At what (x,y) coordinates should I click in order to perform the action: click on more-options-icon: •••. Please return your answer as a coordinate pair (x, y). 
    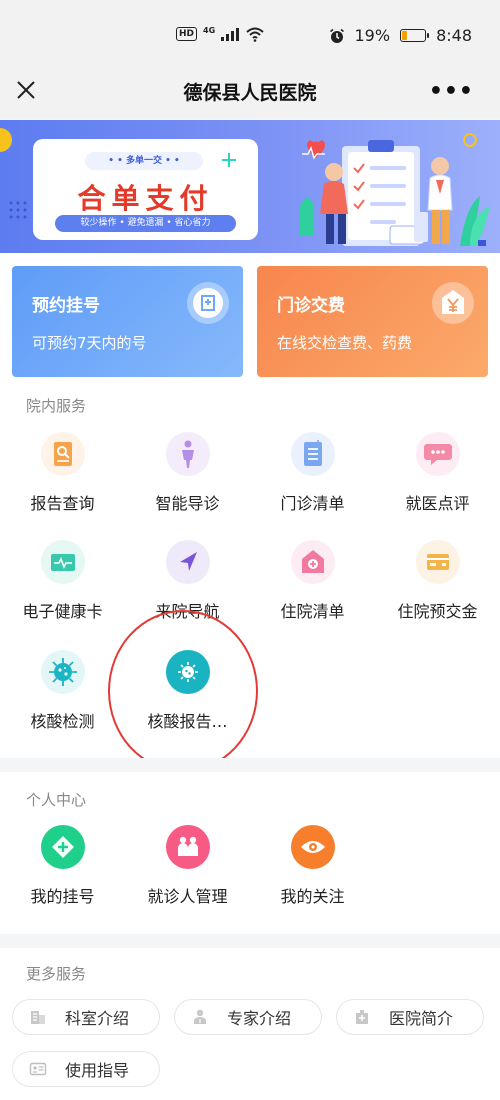
    Looking at the image, I should click on (451, 91).